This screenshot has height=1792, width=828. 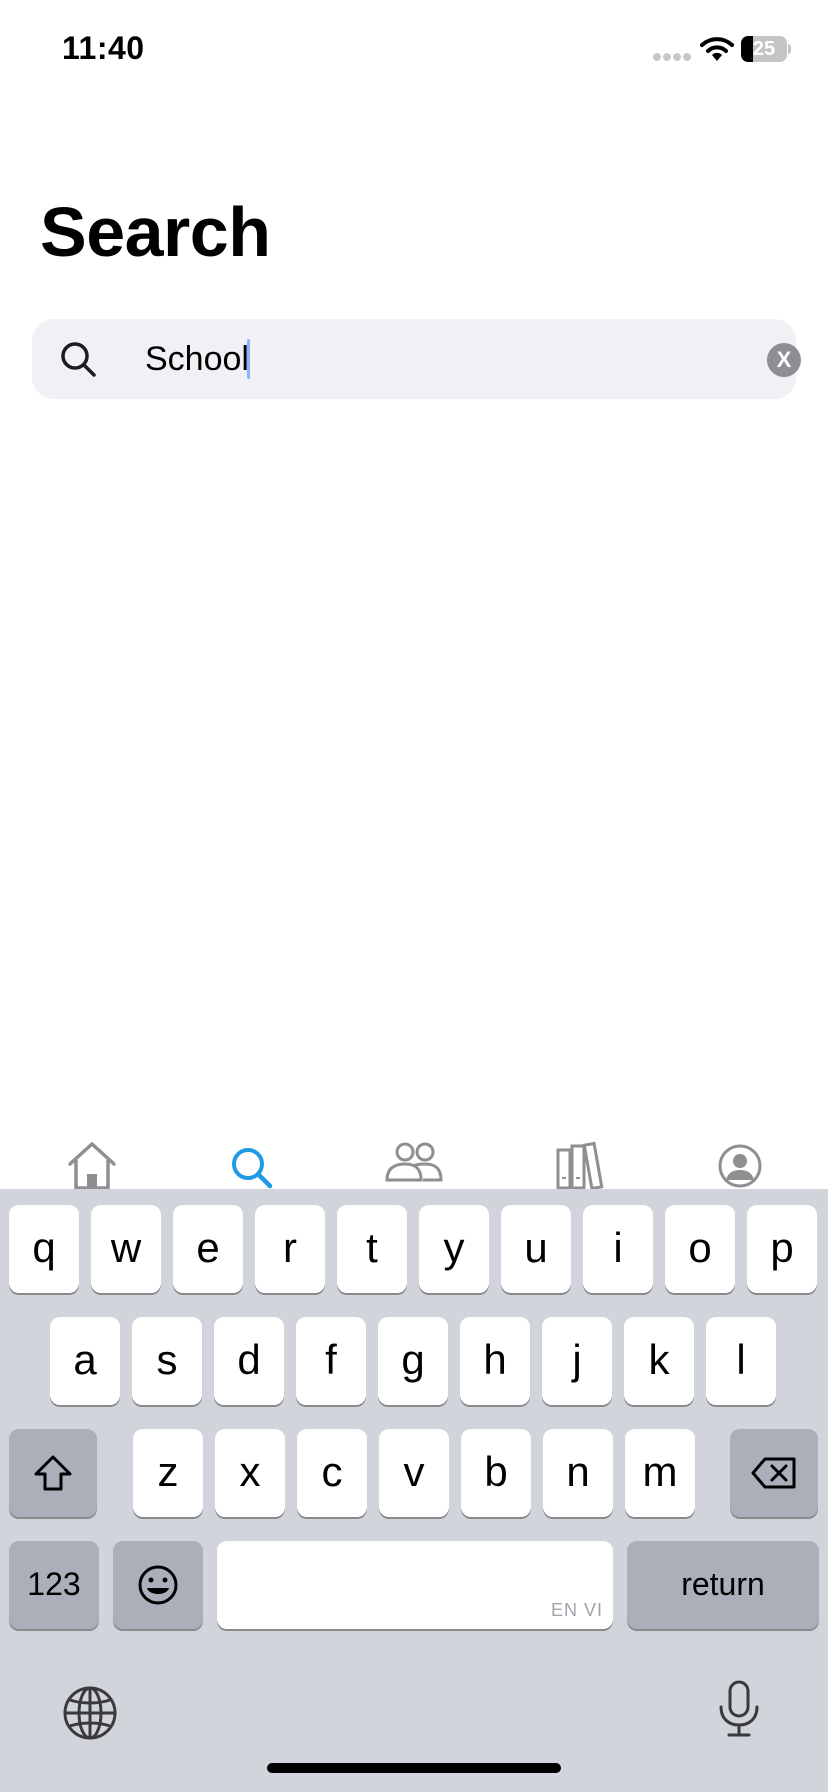 What do you see at coordinates (717, 49) in the screenshot?
I see `wifi-icon` at bounding box center [717, 49].